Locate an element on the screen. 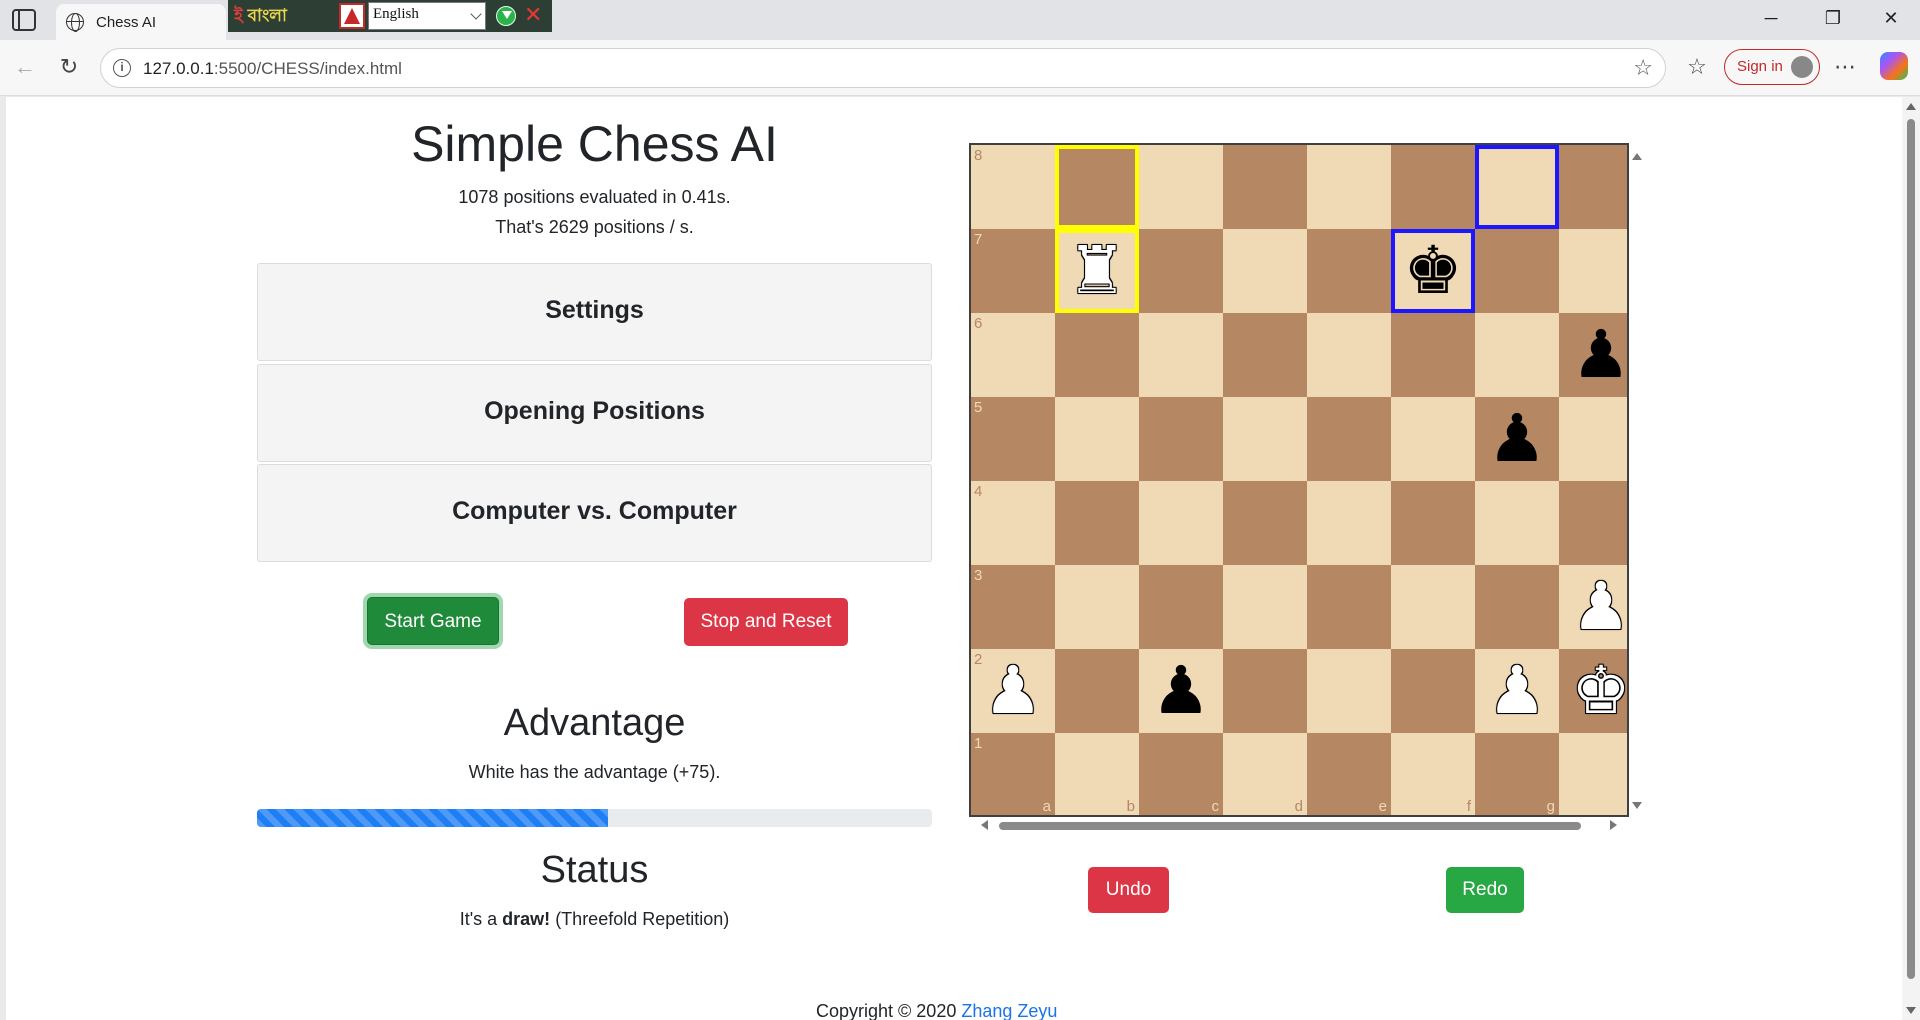  square-f8 is located at coordinates (1433, 187).